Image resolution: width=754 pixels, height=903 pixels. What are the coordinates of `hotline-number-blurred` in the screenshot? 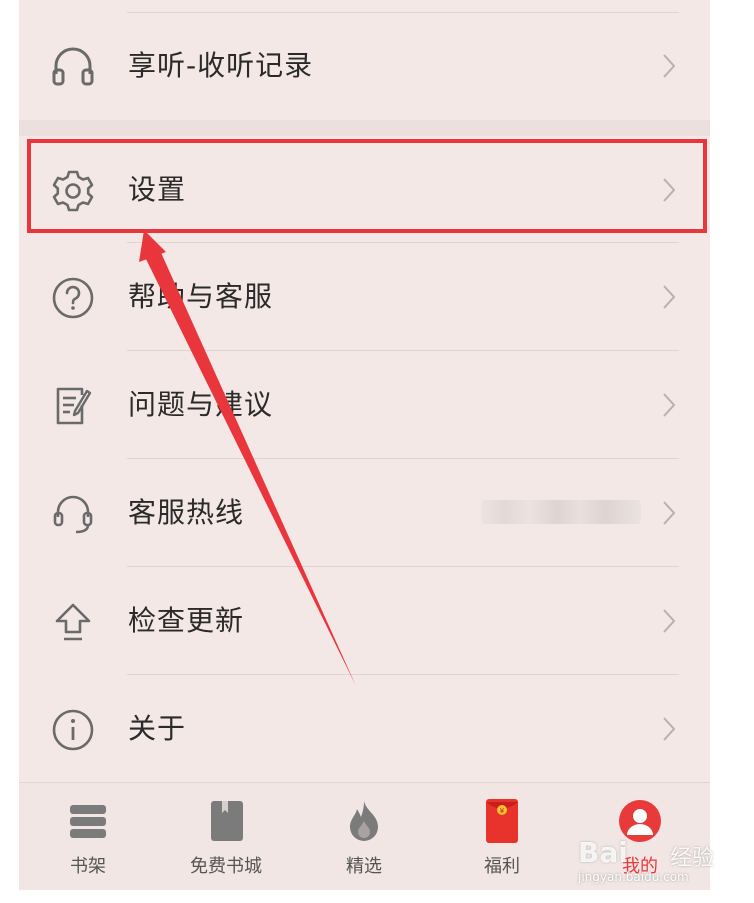 It's located at (561, 512).